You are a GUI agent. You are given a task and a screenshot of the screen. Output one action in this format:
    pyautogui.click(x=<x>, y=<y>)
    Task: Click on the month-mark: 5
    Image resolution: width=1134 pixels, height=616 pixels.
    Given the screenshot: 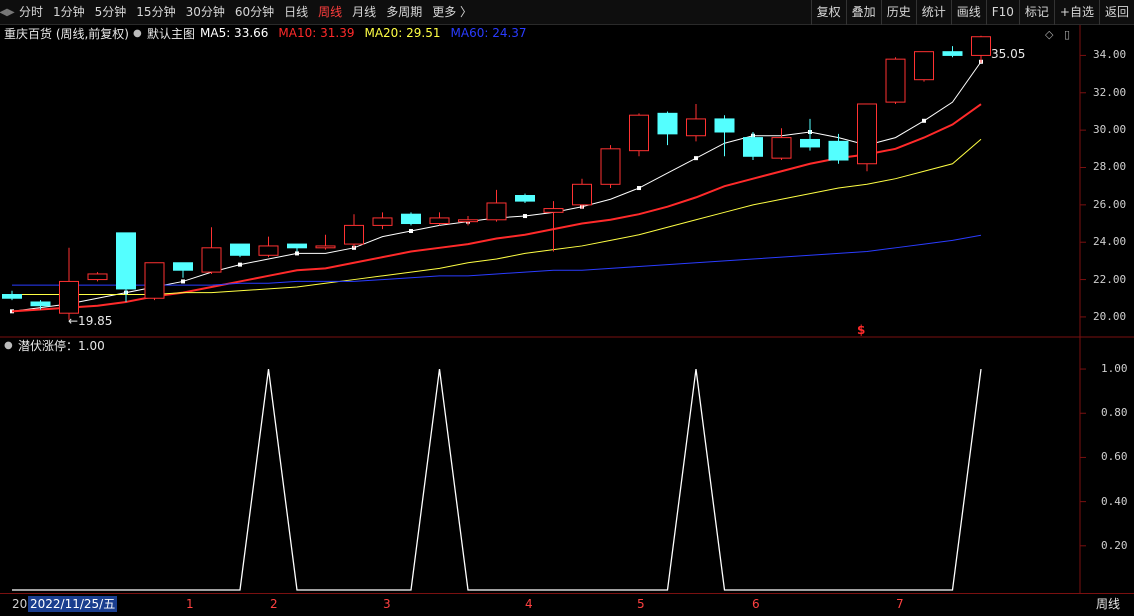 What is the action you would take?
    pyautogui.click(x=641, y=604)
    